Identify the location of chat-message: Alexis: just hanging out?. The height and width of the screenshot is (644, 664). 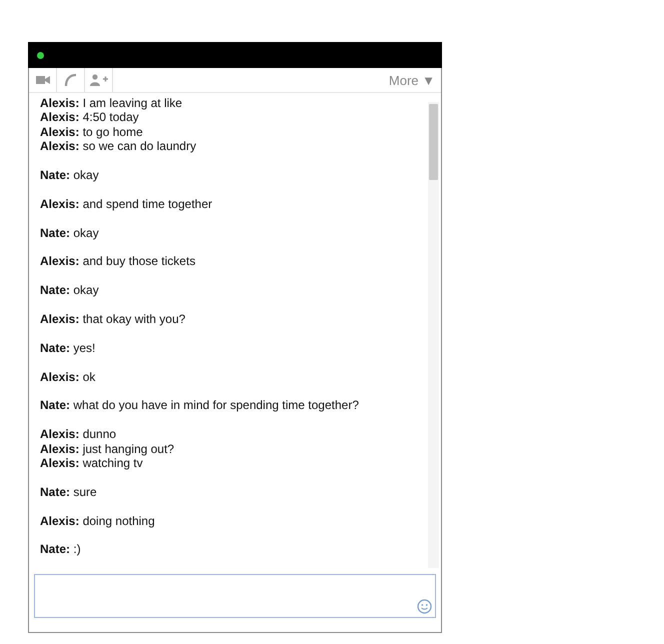
(107, 449).